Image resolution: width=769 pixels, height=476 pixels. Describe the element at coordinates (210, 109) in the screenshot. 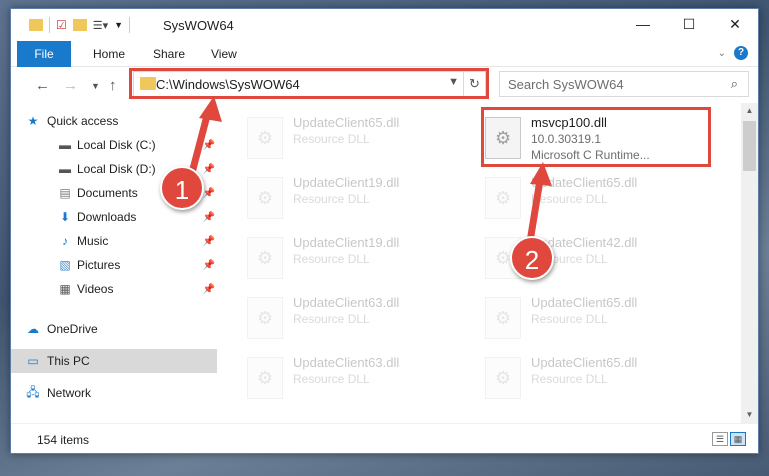

I see `arrow-1-head` at that location.